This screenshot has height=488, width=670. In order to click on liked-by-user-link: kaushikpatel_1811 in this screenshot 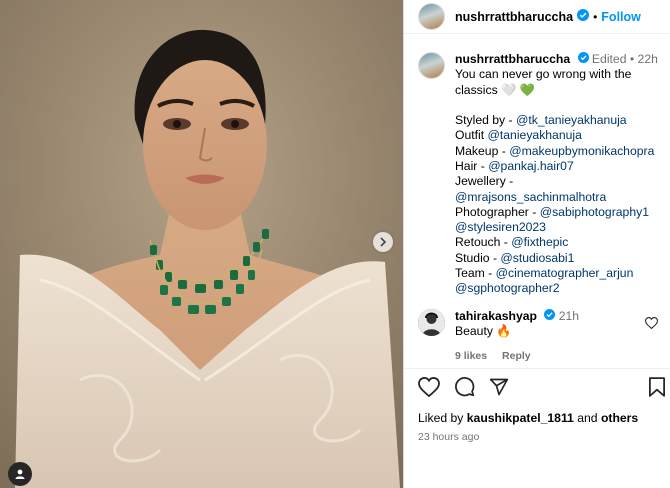, I will do `click(520, 418)`.